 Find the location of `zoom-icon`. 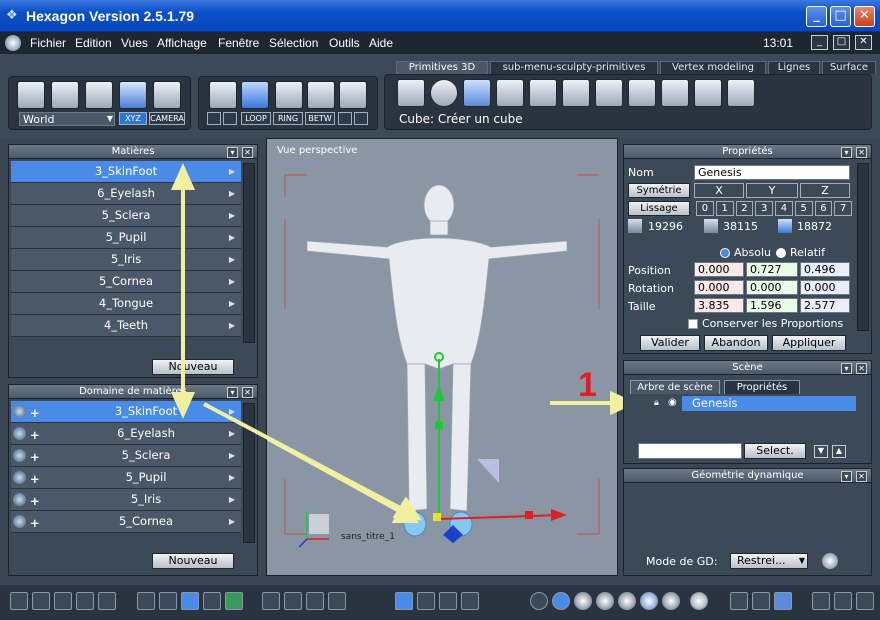

zoom-icon is located at coordinates (315, 601).